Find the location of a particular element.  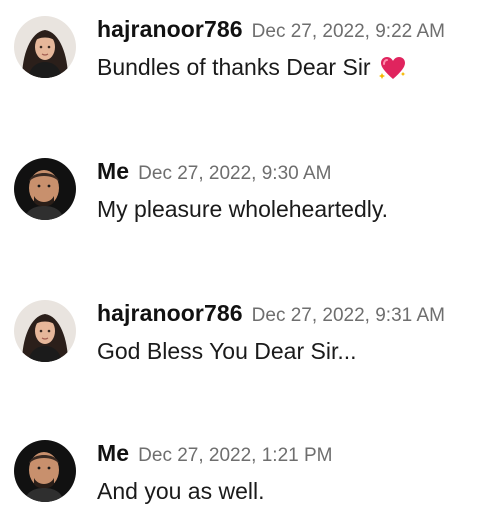

timestamp: Dec 27, 2022, 9:31 AM is located at coordinates (348, 315).